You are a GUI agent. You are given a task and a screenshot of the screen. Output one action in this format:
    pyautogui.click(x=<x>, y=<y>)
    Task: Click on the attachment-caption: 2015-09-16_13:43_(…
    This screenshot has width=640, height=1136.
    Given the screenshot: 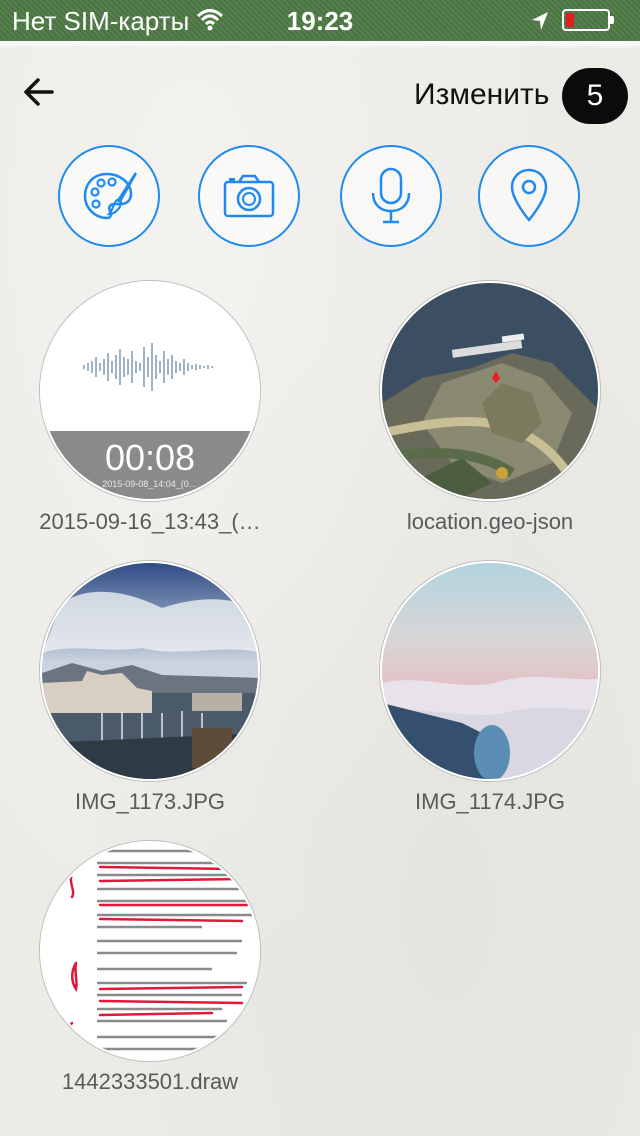 What is the action you would take?
    pyautogui.click(x=150, y=521)
    